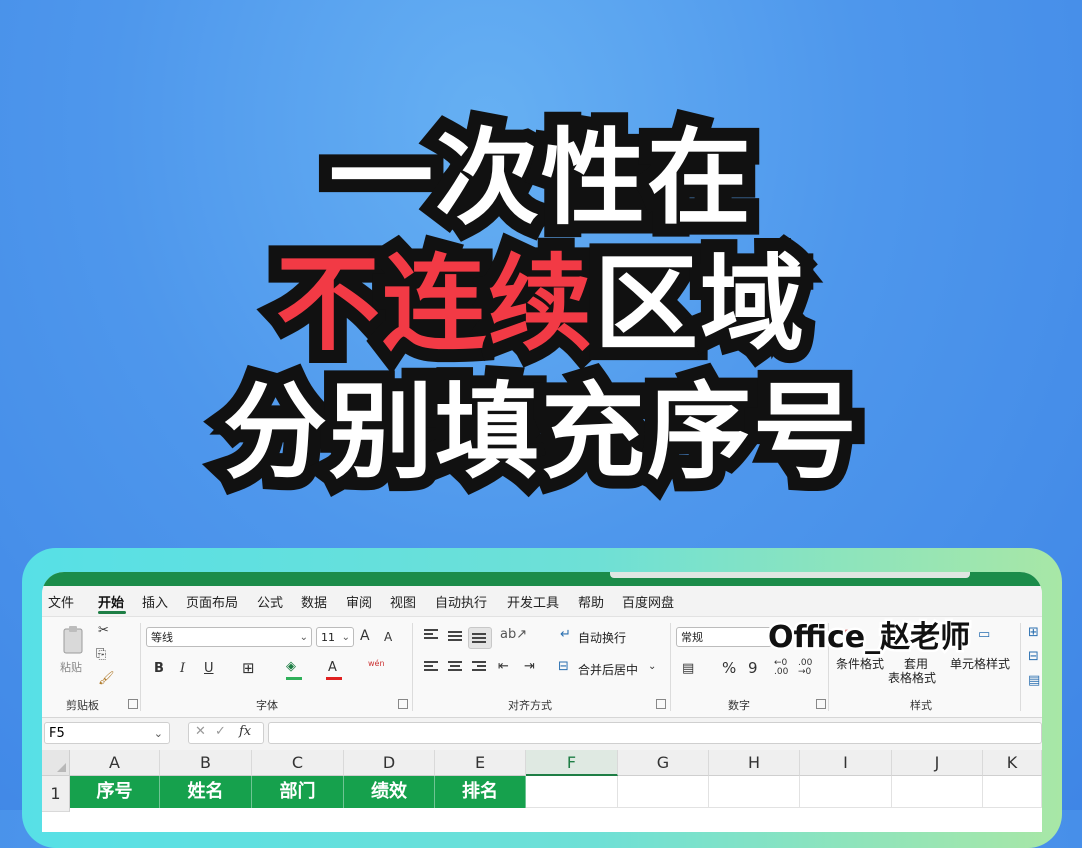  What do you see at coordinates (71, 667) in the screenshot?
I see `paste-button: 粘贴` at bounding box center [71, 667].